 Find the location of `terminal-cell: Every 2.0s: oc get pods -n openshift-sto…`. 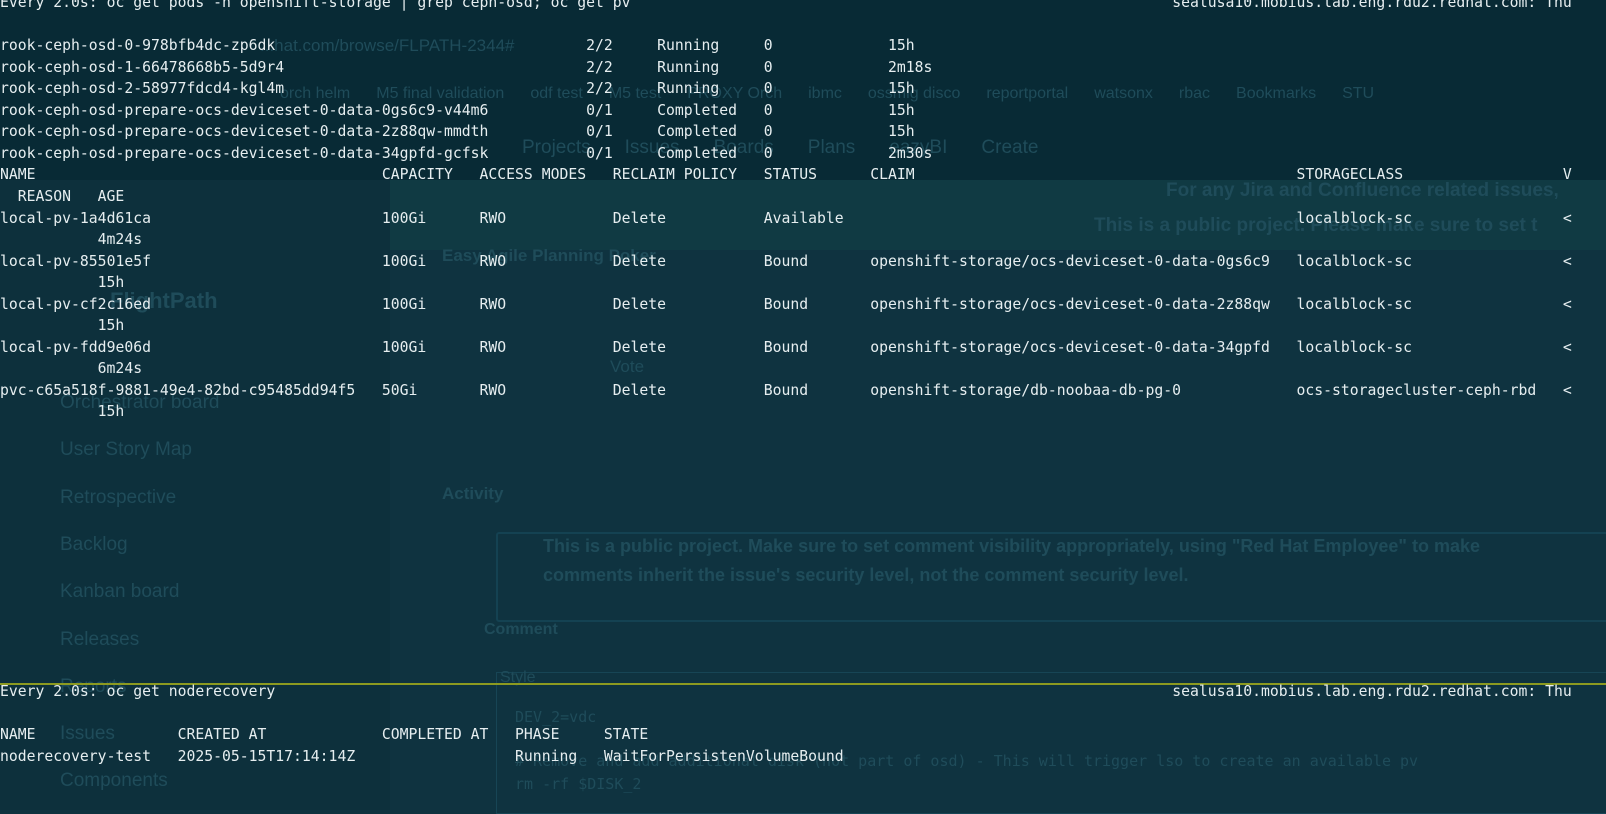

terminal-cell: Every 2.0s: oc get pods -n openshift-sto… is located at coordinates (315, 5).